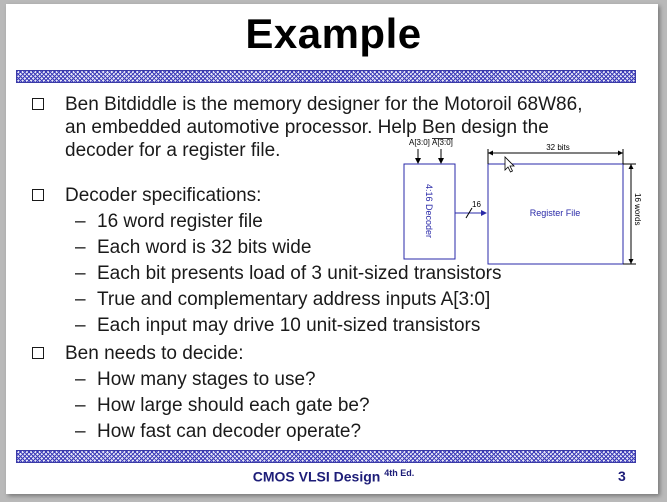 This screenshot has height=502, width=667. Describe the element at coordinates (326, 456) in the screenshot. I see `bottom-divider` at that location.